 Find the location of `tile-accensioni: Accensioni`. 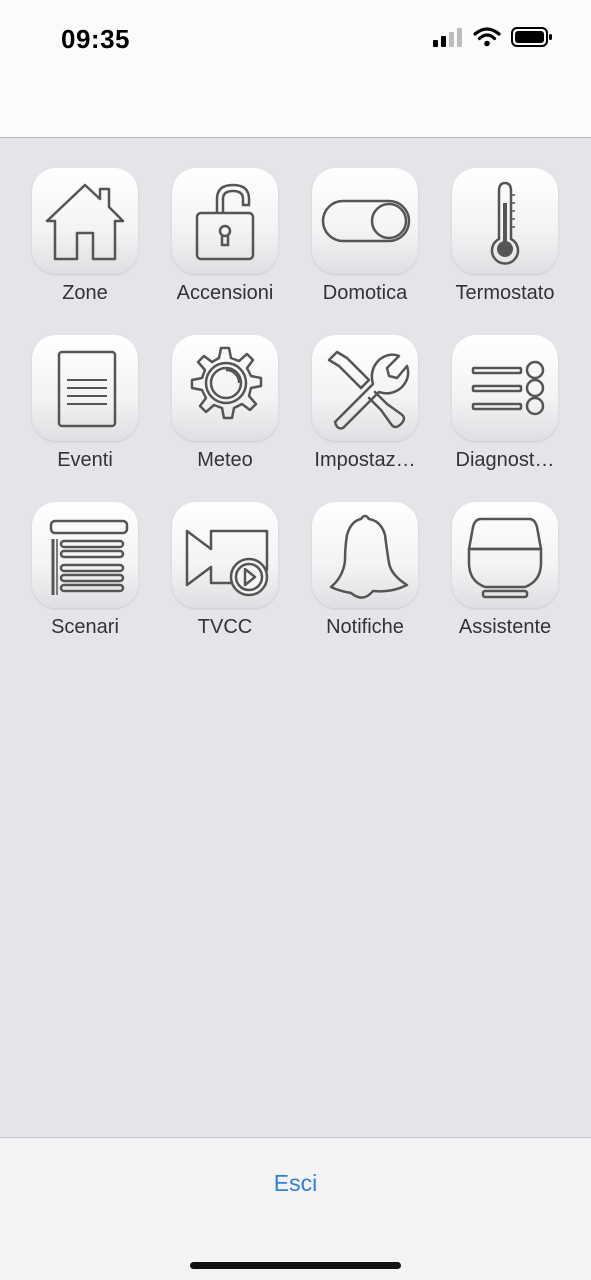

tile-accensioni: Accensioni is located at coordinates (225, 236).